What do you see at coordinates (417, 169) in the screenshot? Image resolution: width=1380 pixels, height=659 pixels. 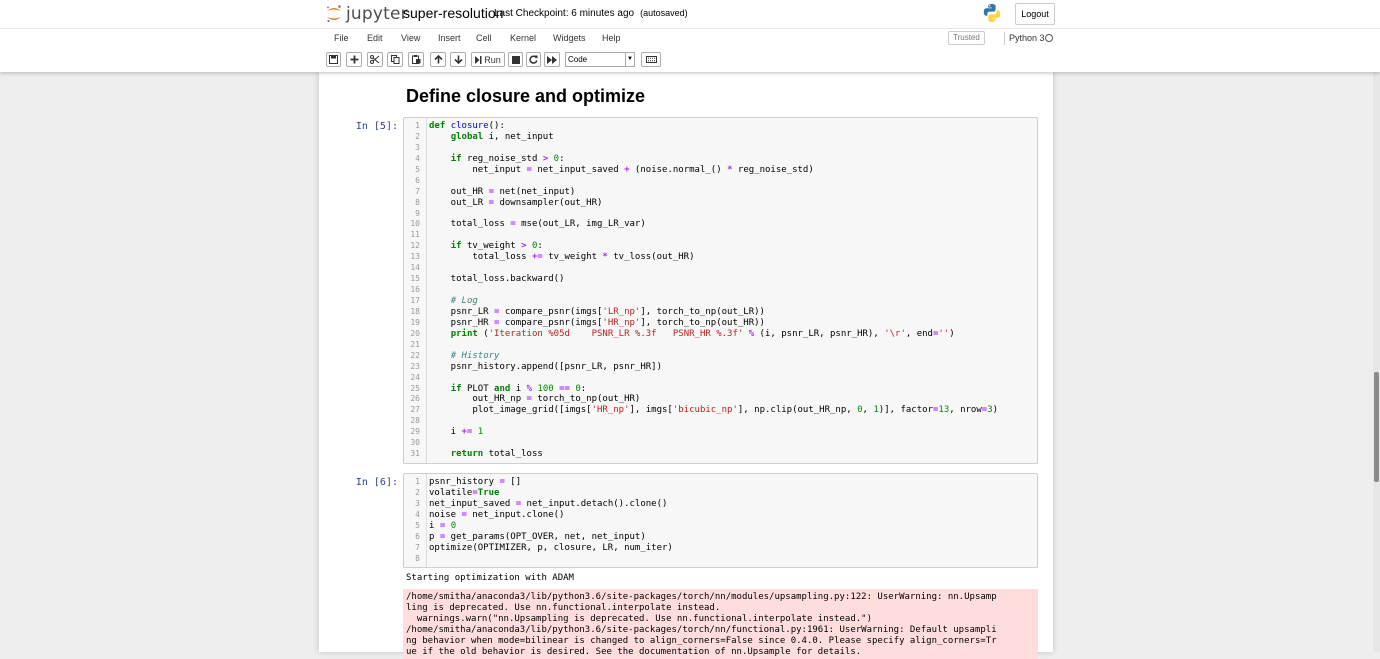 I see `line-number: 5` at bounding box center [417, 169].